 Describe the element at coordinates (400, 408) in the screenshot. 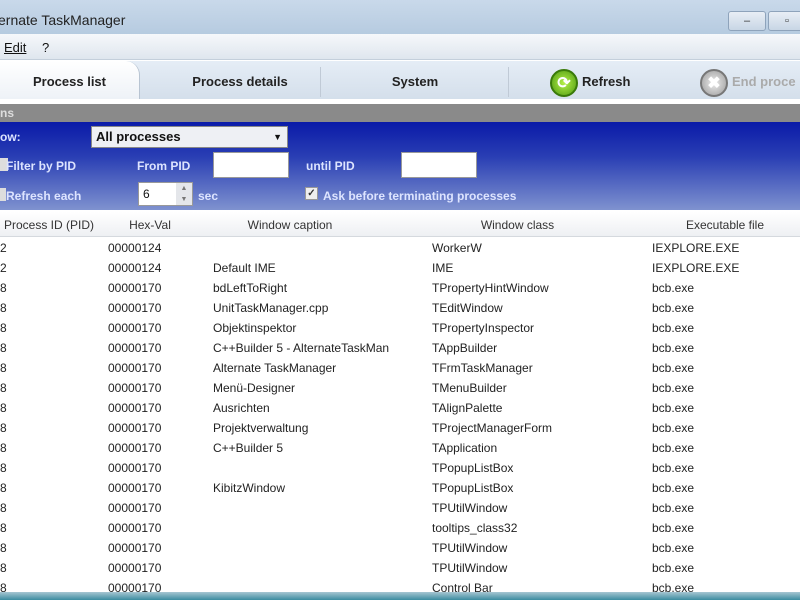

I see `table-row: 8 00000170 Ausrichten TAlignPalette bcb.exe` at that location.